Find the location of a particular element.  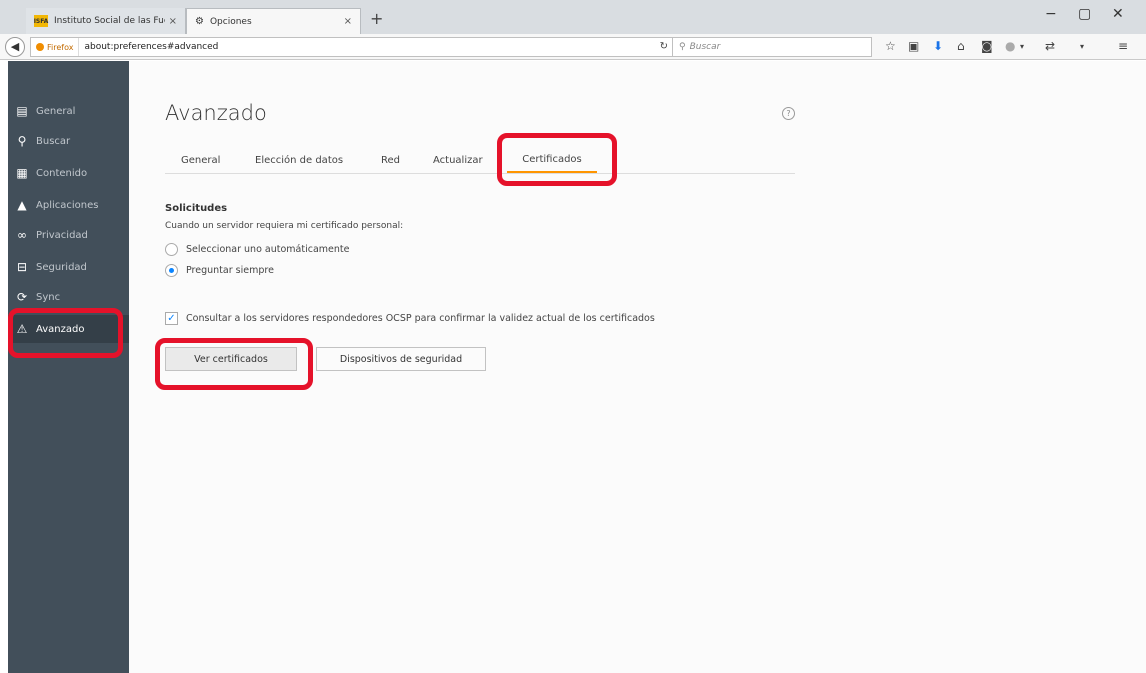

sidebar-item-label: Aplicaciones is located at coordinates (67, 205).